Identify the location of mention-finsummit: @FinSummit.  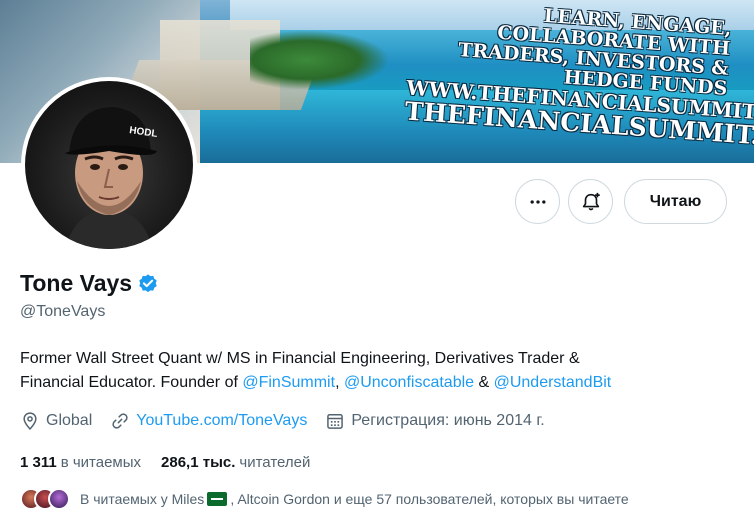
(288, 382).